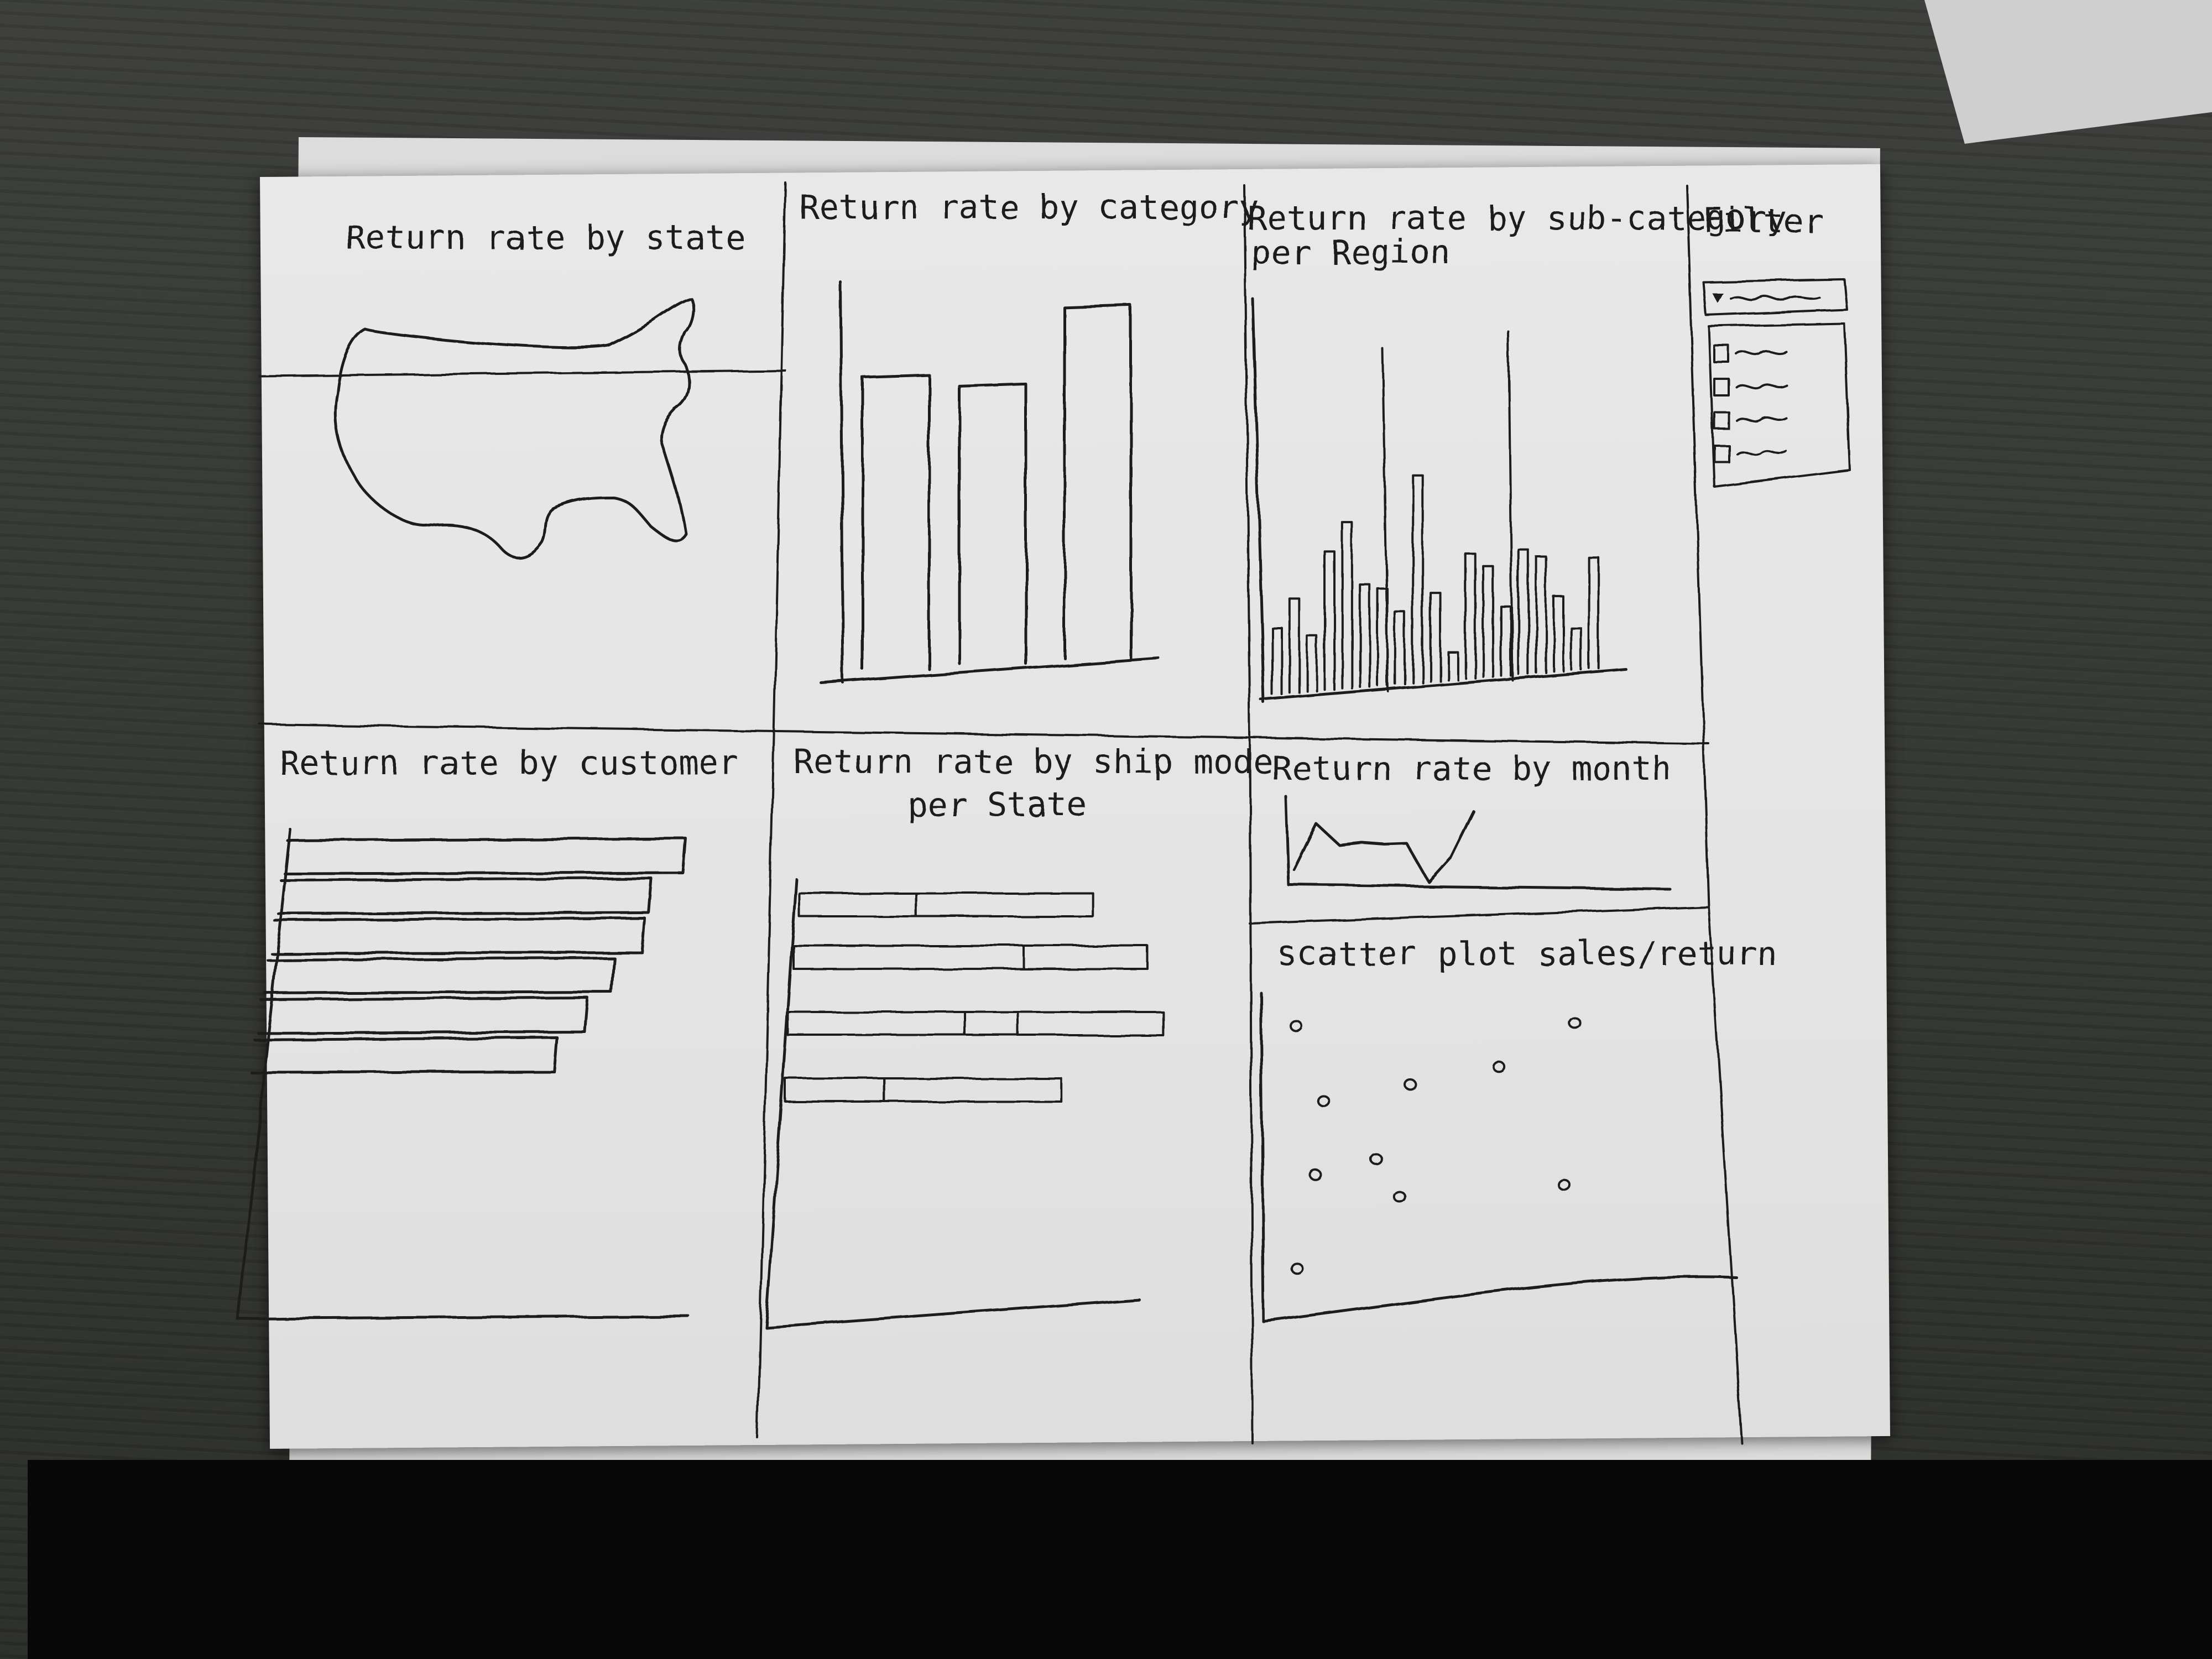 This screenshot has height=1659, width=2212. Describe the element at coordinates (1717, 298) in the screenshot. I see `dropdown-triangle-icon` at that location.